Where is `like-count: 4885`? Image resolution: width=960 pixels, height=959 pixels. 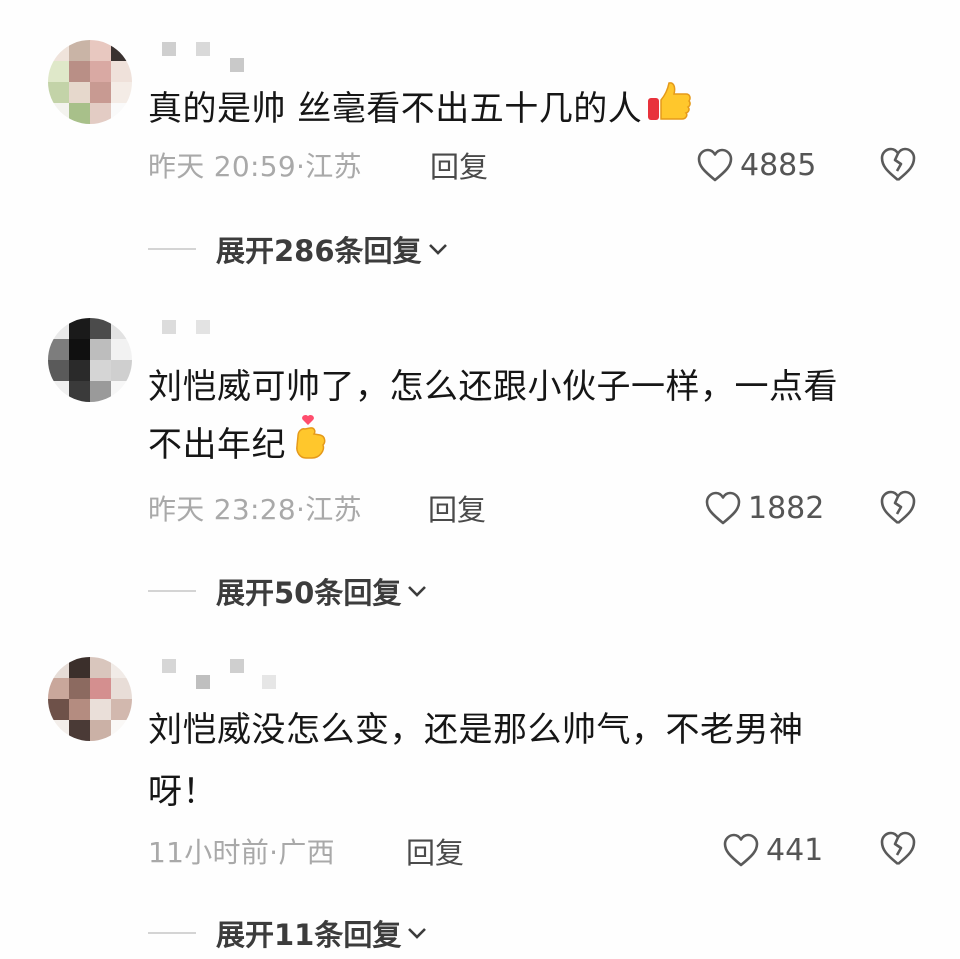
like-count: 4885 is located at coordinates (778, 165).